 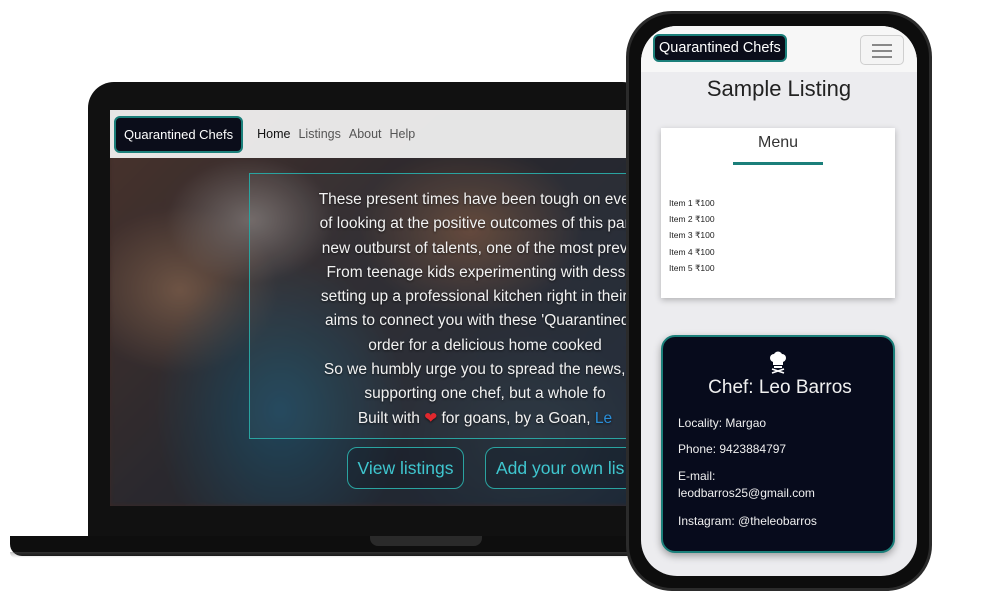 I want to click on menu-item: Item 3 ₹100, so click(x=692, y=235).